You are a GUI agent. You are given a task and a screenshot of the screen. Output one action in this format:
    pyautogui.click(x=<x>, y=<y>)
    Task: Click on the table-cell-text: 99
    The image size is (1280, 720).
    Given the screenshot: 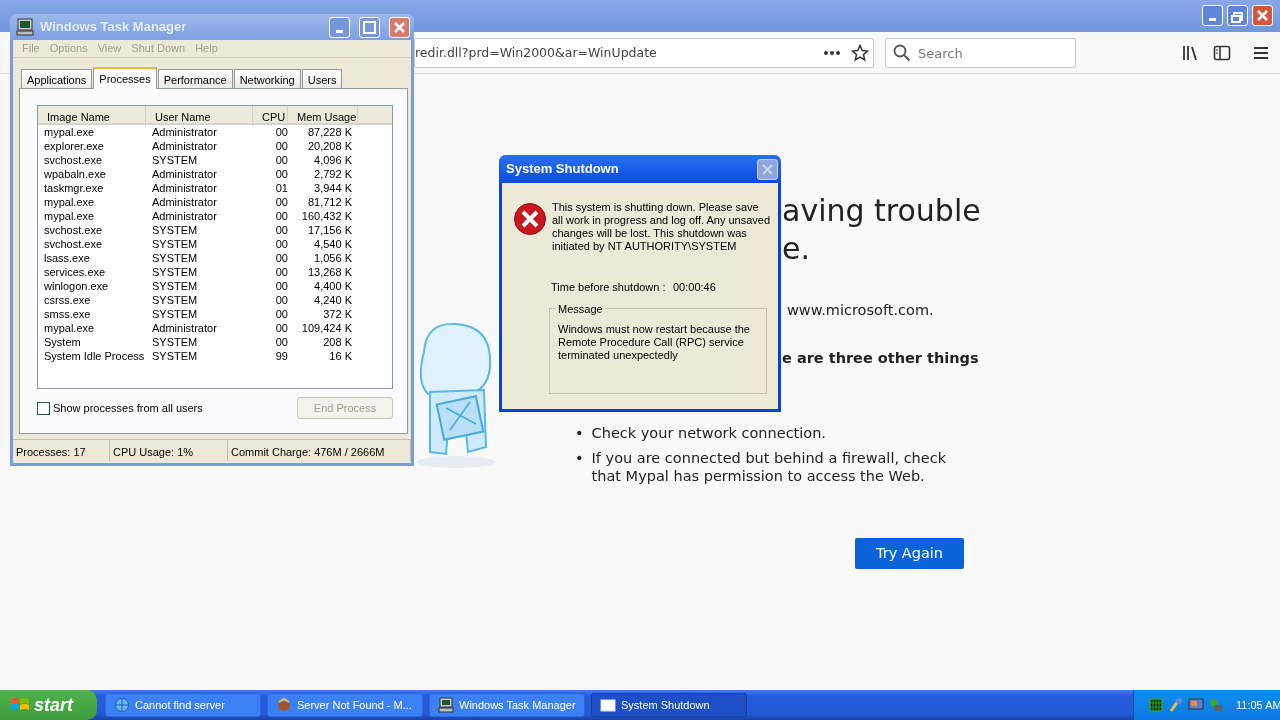 What is the action you would take?
    pyautogui.click(x=281, y=356)
    